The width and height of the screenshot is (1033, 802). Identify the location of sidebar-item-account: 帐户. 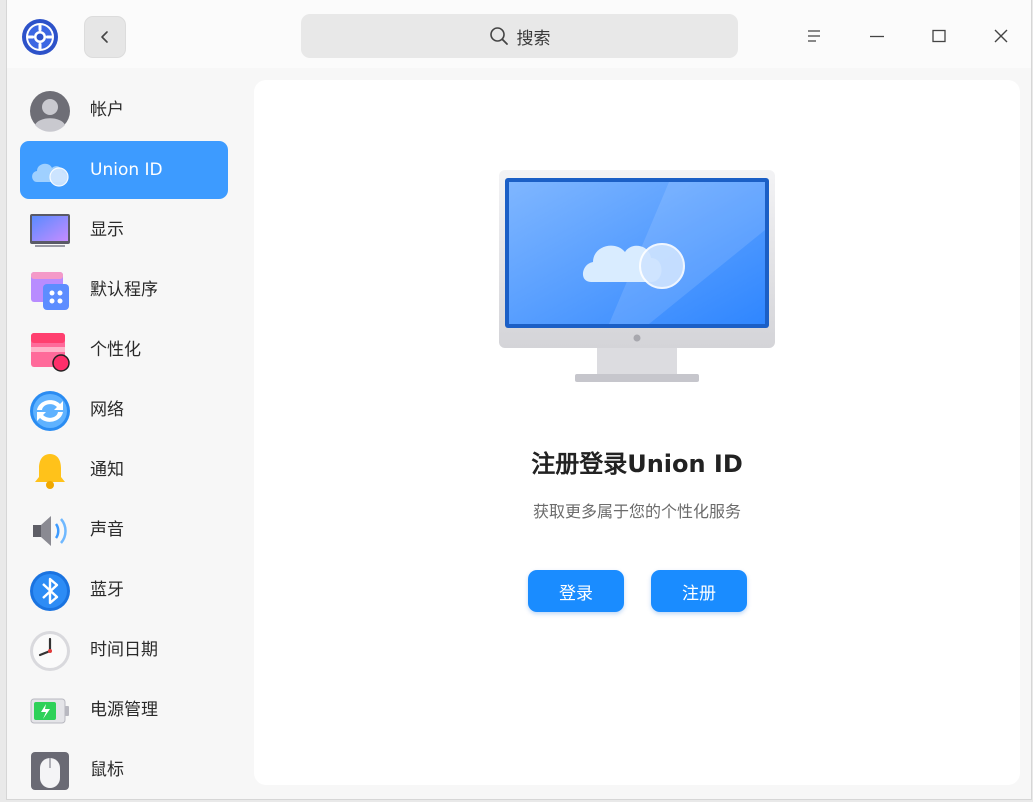
(124, 110).